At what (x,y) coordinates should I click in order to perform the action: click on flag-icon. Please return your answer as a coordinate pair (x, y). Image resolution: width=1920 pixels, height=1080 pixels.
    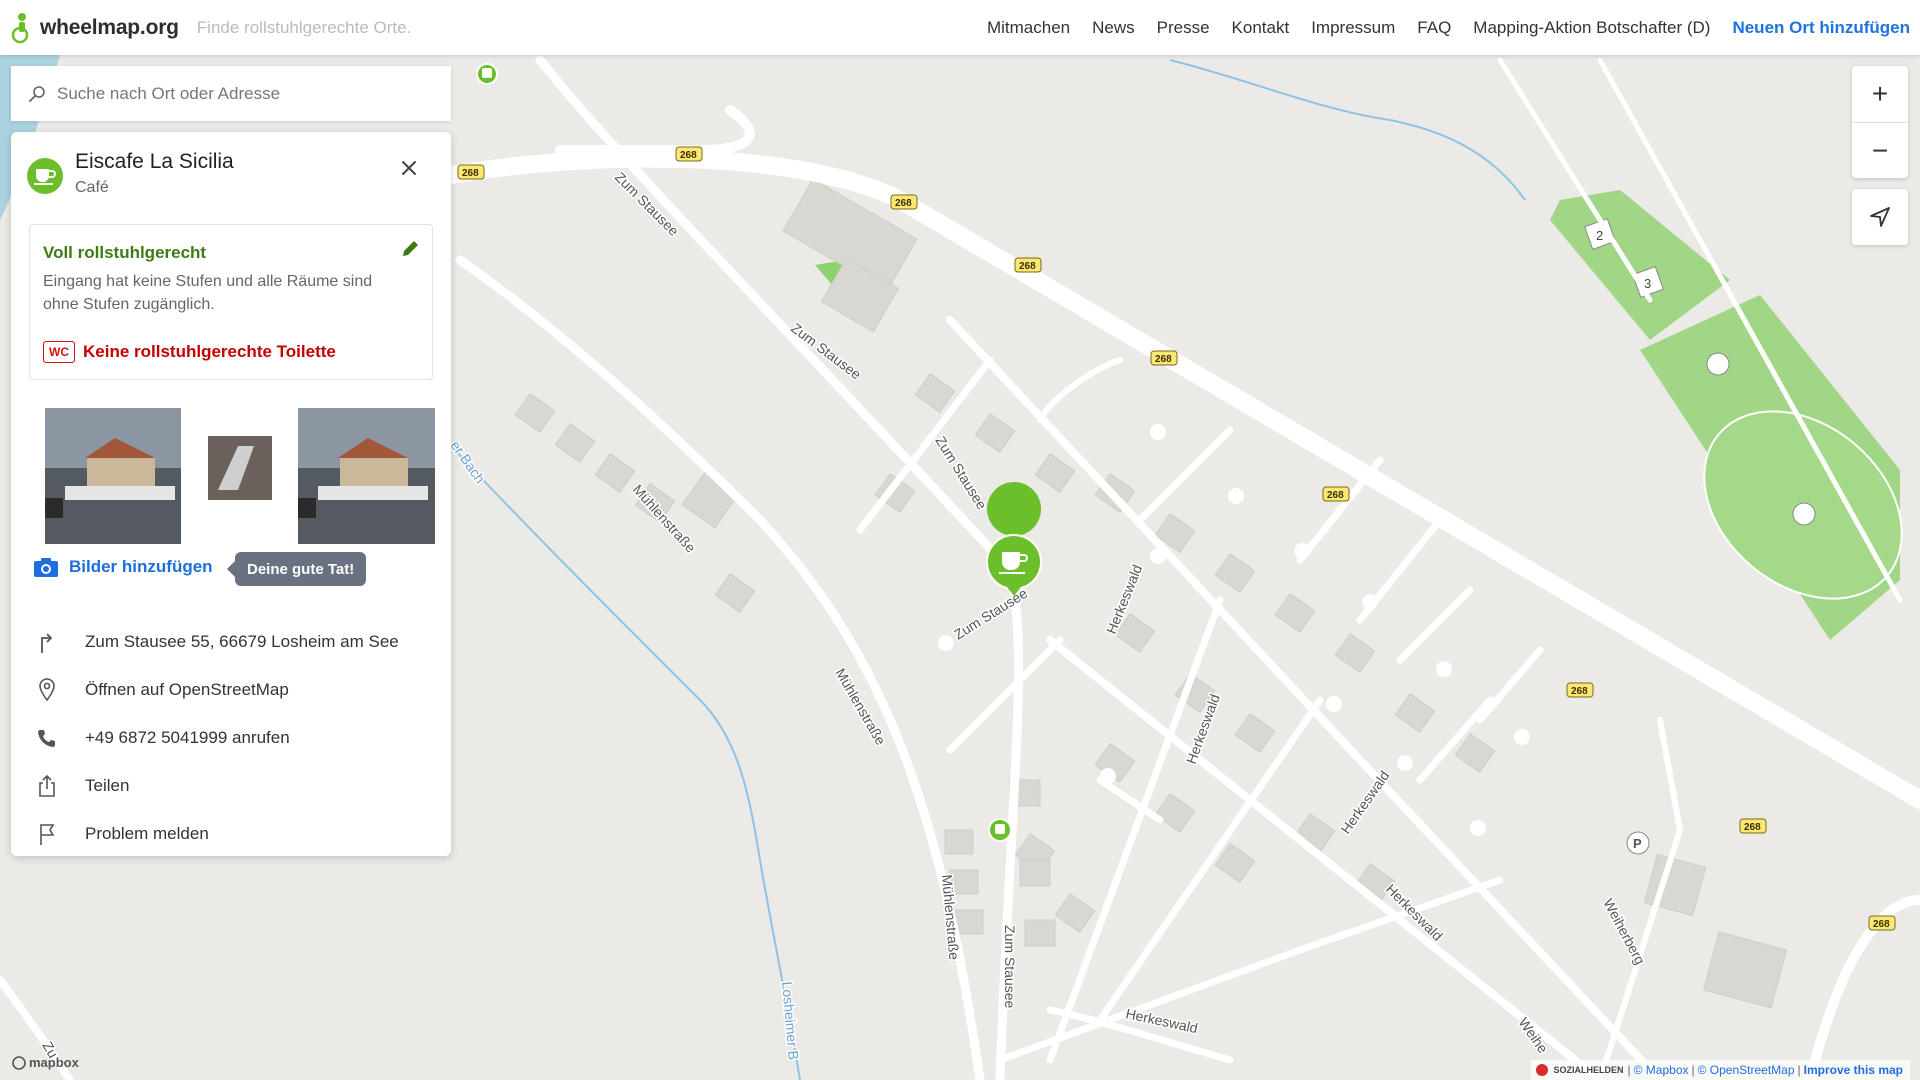
    Looking at the image, I should click on (47, 834).